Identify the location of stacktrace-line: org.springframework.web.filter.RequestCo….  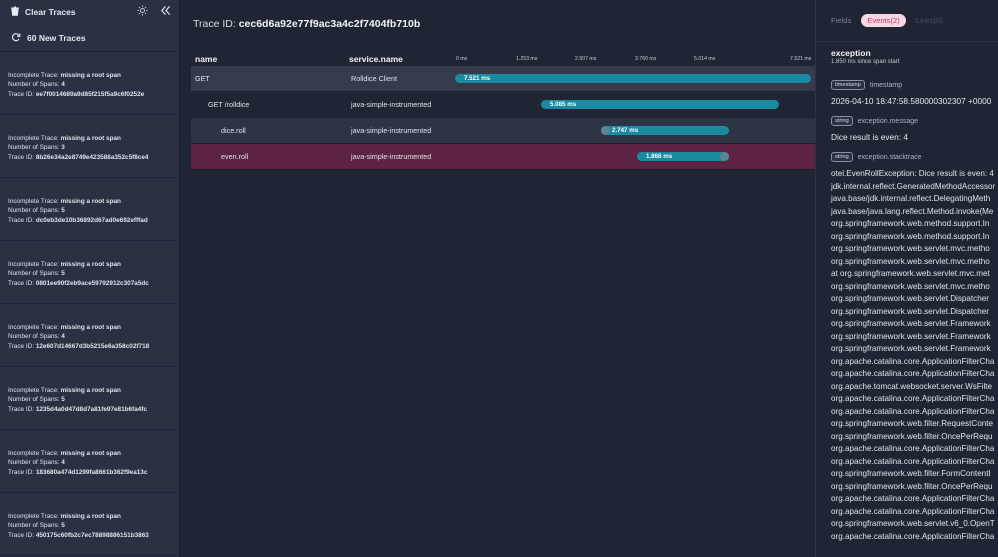
(912, 423).